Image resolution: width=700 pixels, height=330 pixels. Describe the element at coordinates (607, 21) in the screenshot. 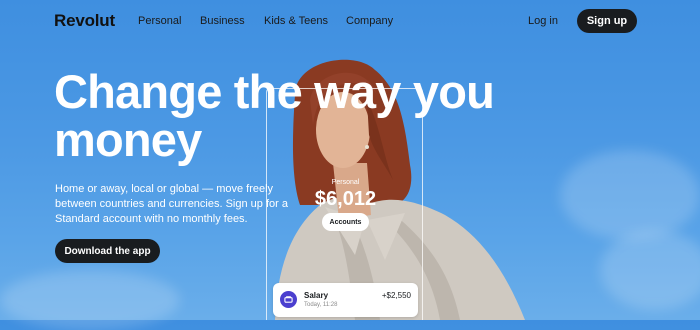

I see `signup-button: Sign up` at that location.